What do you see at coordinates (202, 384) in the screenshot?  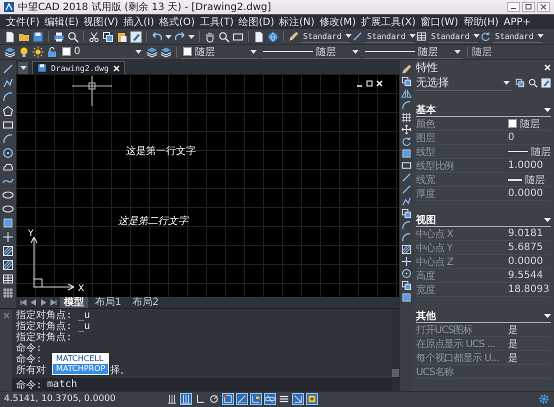 I see `command-input: 命令: match` at bounding box center [202, 384].